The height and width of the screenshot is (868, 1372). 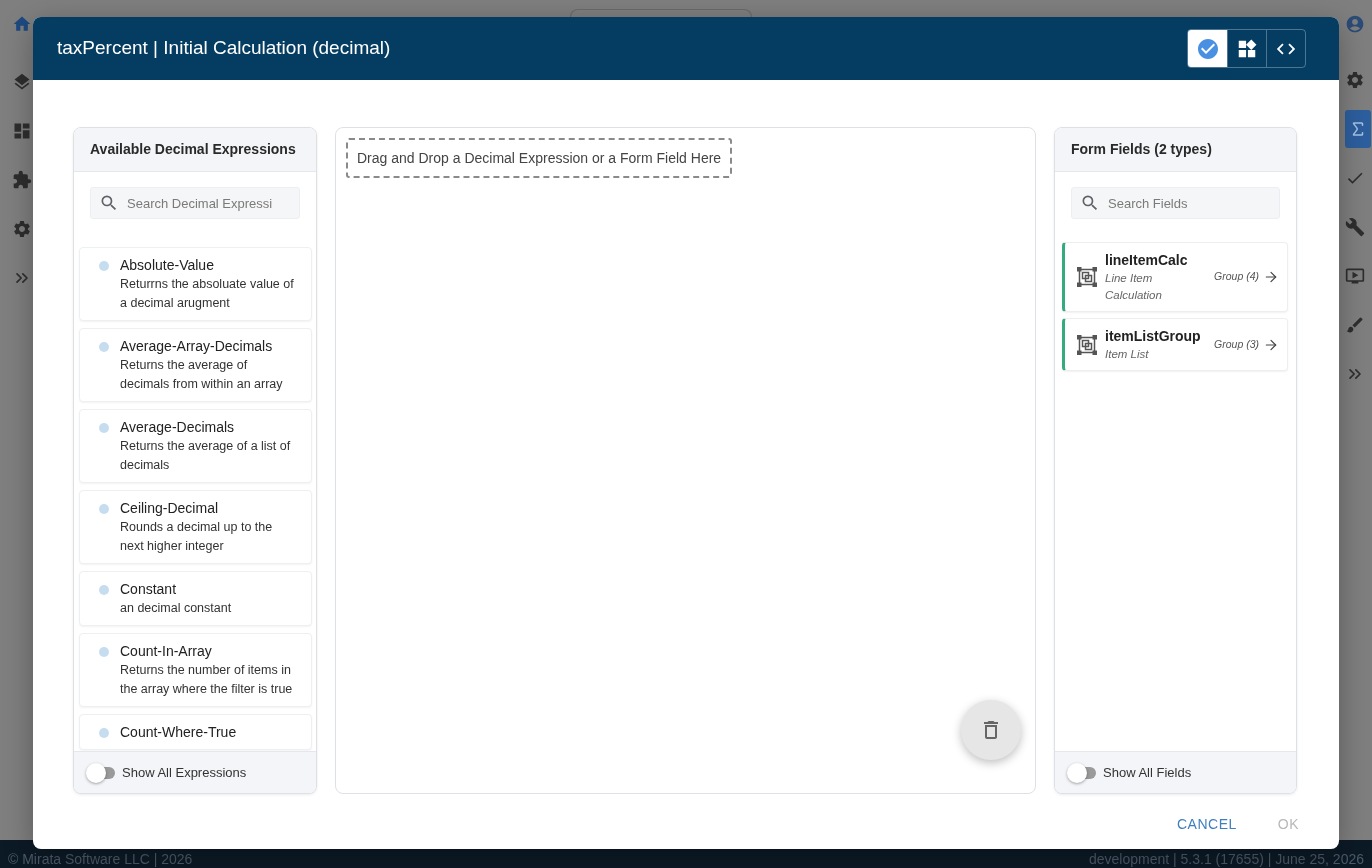 I want to click on cancel-button: CANCEL, so click(x=1206, y=824).